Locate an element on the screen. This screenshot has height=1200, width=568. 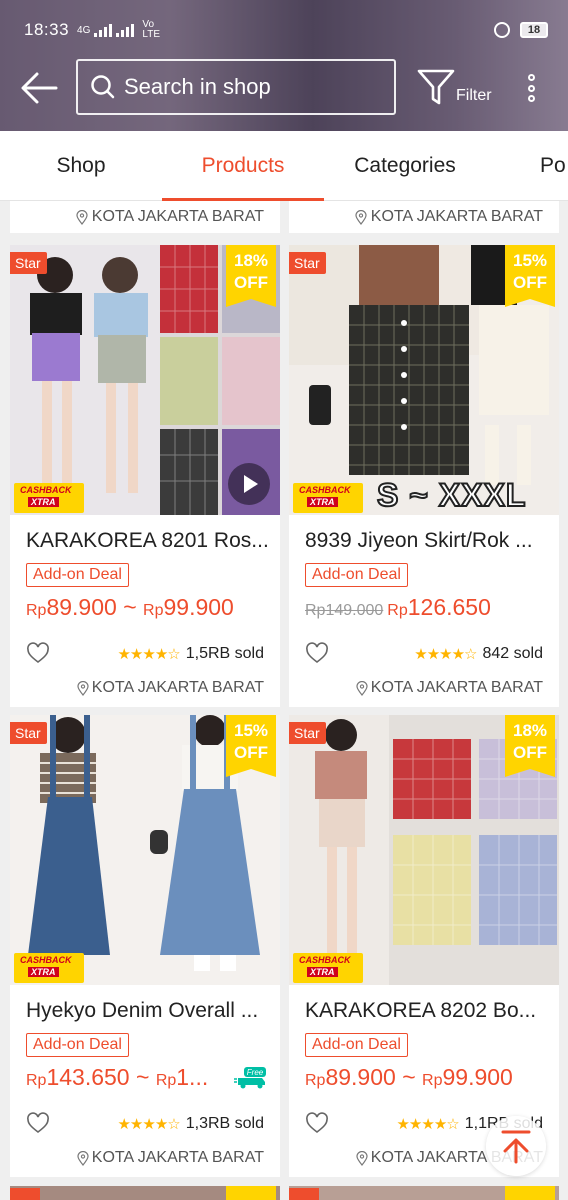
tab-categories: Categories is located at coordinates (405, 166).